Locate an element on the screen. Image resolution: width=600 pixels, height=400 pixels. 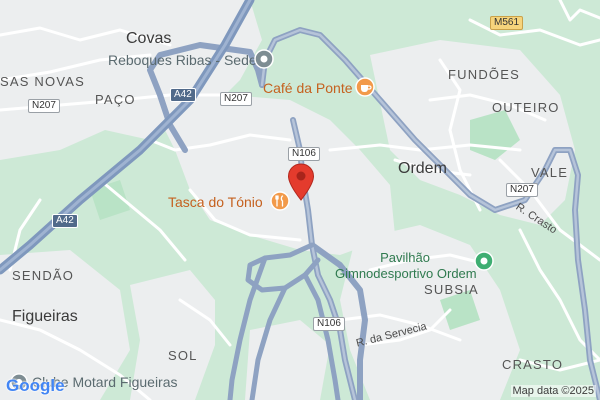
google-logo: Google is located at coordinates (35, 386).